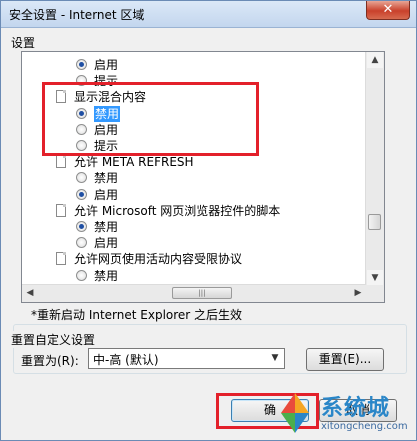  Describe the element at coordinates (275, 358) in the screenshot. I see `chevron-down-icon: ▼` at that location.